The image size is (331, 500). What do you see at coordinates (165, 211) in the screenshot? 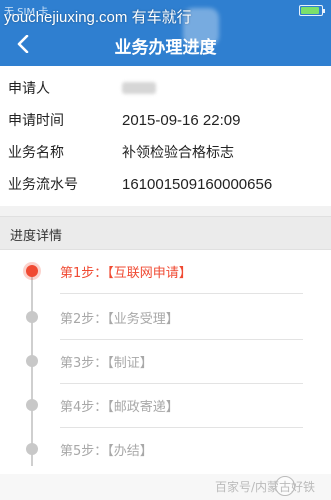
I see `section-gap` at bounding box center [165, 211].